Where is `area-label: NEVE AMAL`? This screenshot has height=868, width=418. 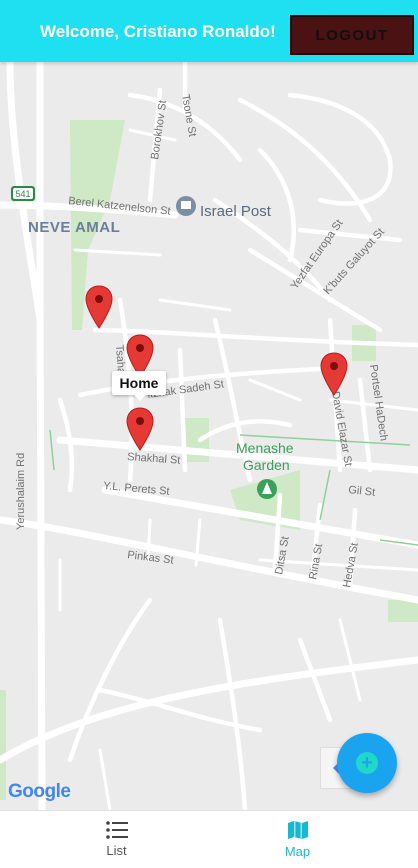 area-label: NEVE AMAL is located at coordinates (74, 227).